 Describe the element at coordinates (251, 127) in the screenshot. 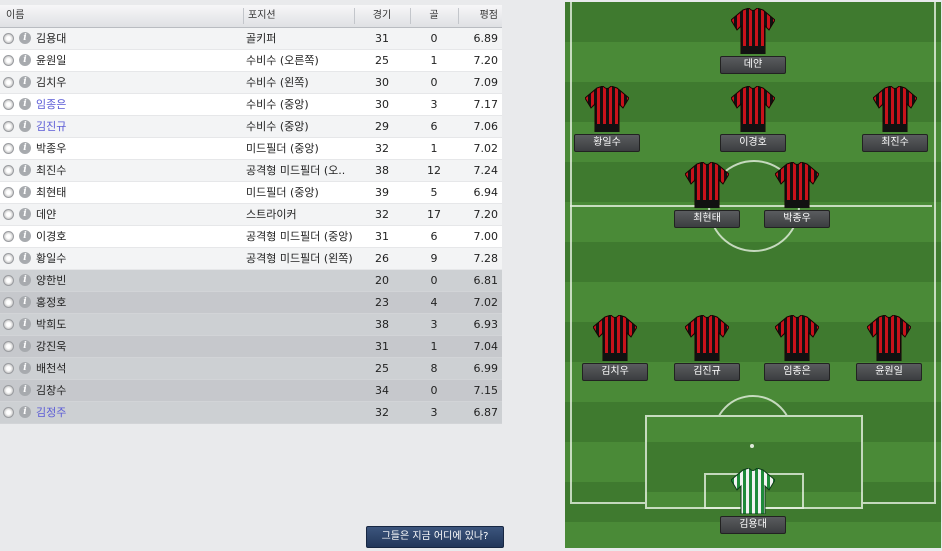

I see `table-row: i 김진규 수비수 (중앙) 29 6 7.06` at that location.